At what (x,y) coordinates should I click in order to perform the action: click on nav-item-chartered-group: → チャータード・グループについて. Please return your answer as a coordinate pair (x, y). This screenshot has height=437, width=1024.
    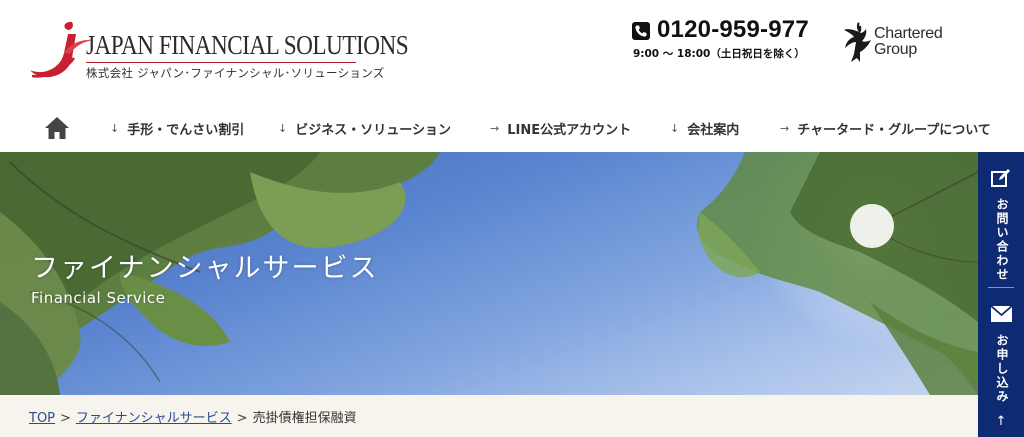
    Looking at the image, I should click on (885, 128).